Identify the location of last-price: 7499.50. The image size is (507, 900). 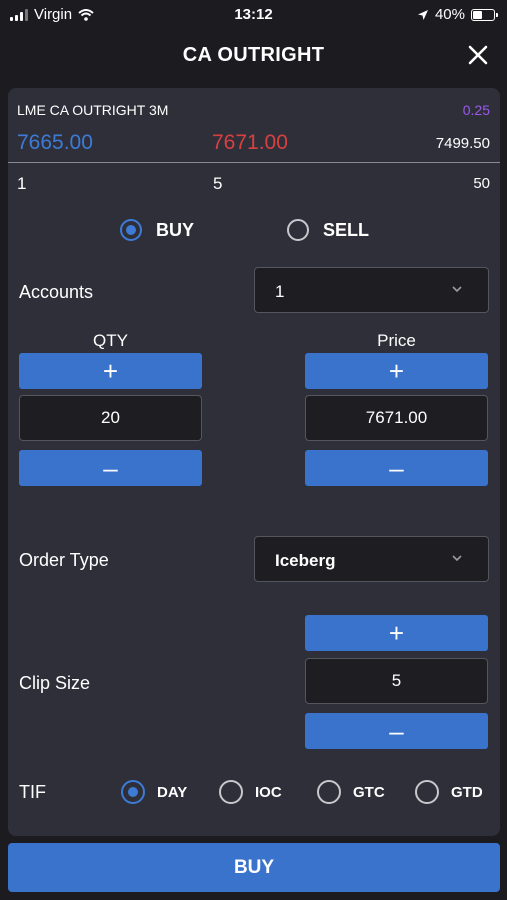
(462, 143).